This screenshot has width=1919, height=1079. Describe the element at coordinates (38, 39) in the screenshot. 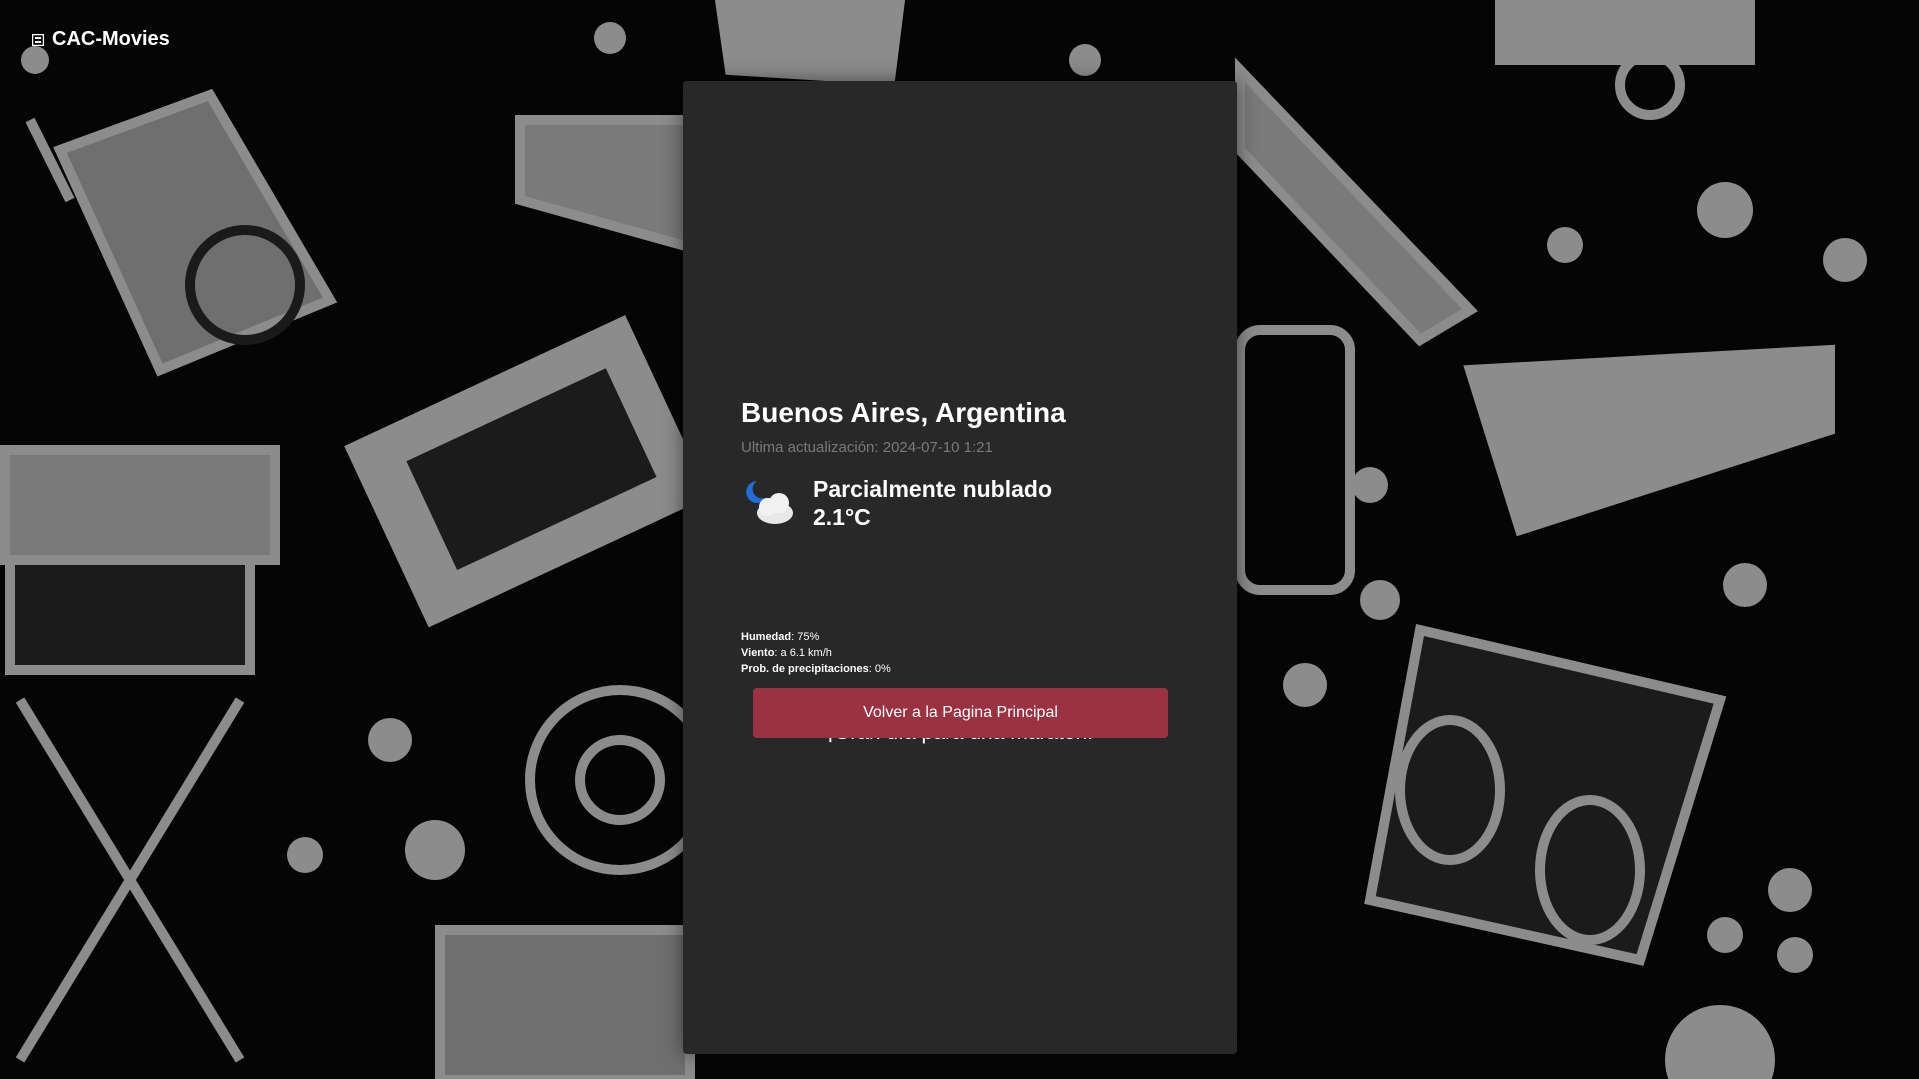

I see `film-icon` at that location.